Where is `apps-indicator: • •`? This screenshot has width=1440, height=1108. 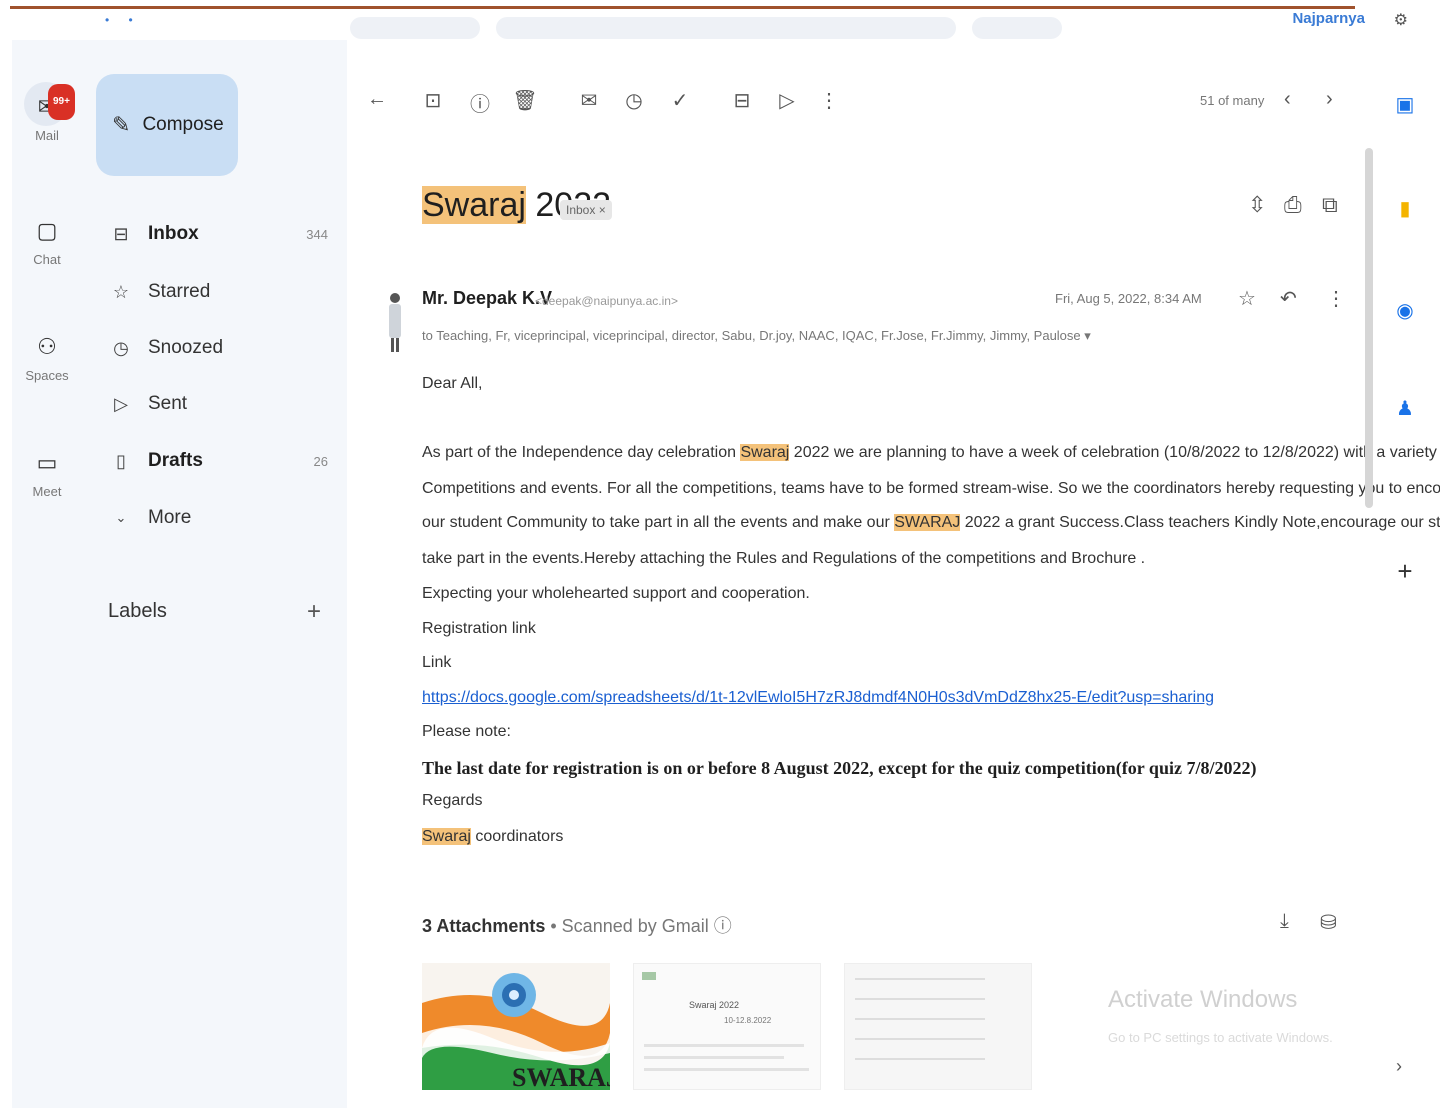 apps-indicator: • • is located at coordinates (123, 20).